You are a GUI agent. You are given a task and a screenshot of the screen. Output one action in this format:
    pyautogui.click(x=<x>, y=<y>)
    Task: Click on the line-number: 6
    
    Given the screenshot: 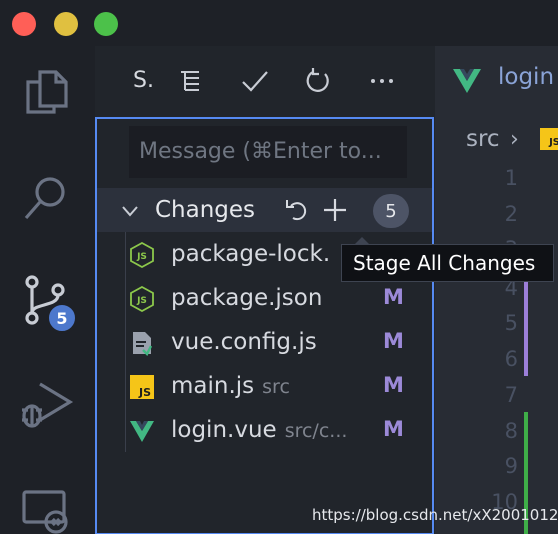 What is the action you would take?
    pyautogui.click(x=511, y=359)
    